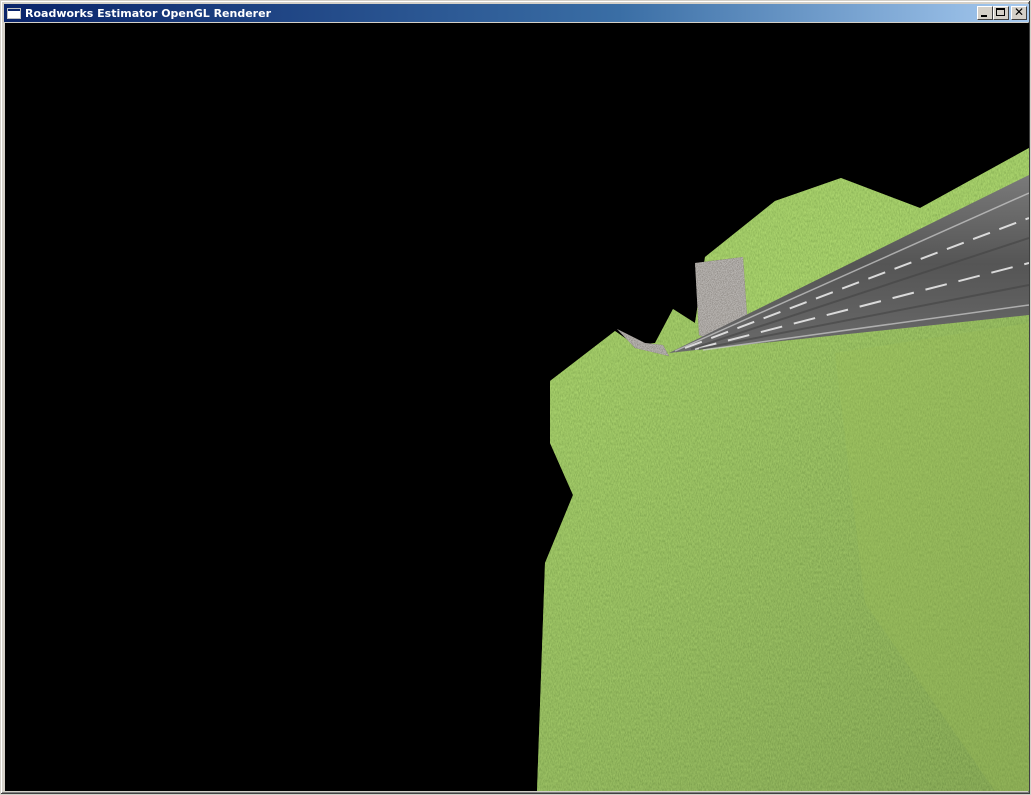 The image size is (1031, 795). I want to click on close-button: ✕, so click(1019, 12).